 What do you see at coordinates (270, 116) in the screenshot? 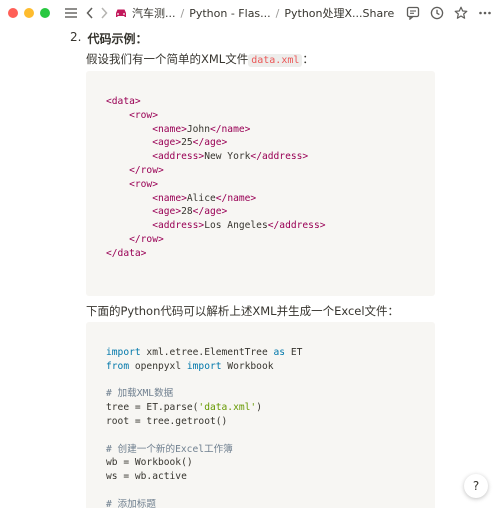
I see `code-line: <row>` at bounding box center [270, 116].